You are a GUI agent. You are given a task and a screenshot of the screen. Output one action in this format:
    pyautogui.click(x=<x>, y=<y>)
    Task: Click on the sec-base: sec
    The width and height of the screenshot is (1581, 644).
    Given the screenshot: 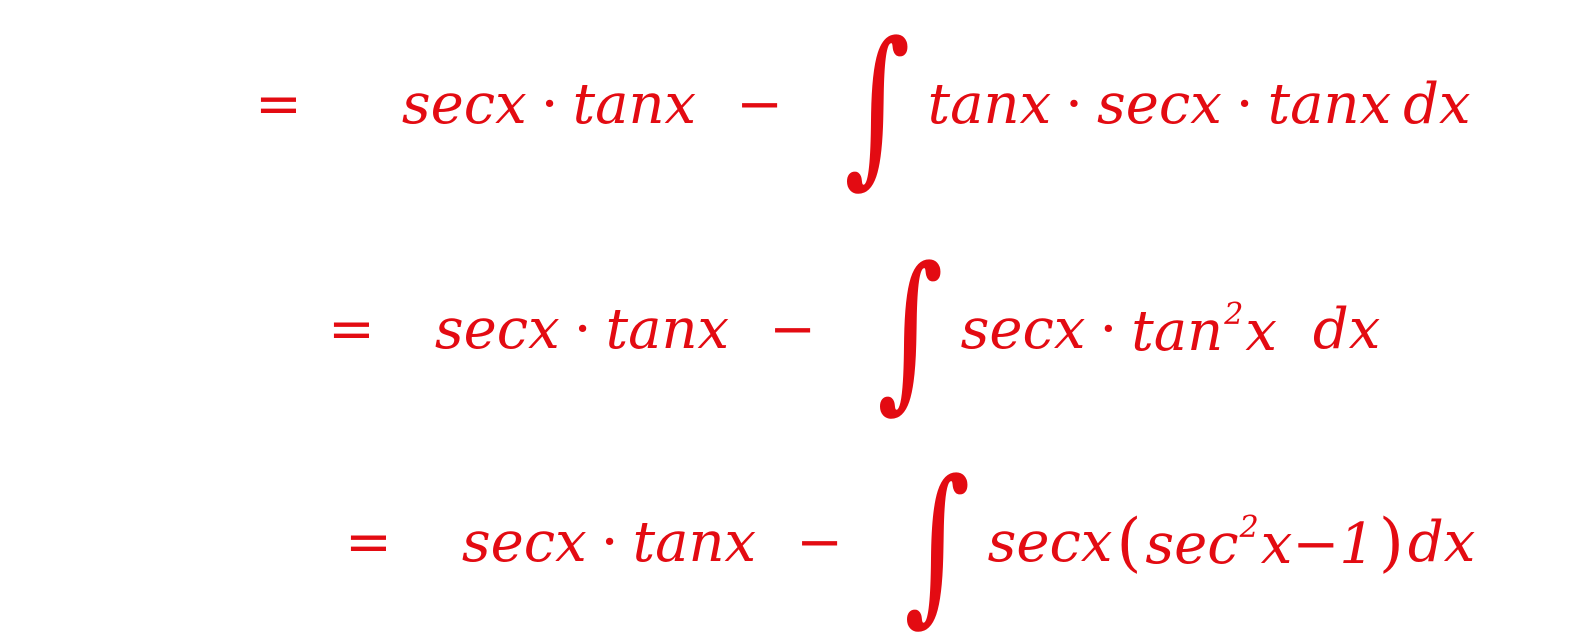 What is the action you would take?
    pyautogui.click(x=1192, y=544)
    